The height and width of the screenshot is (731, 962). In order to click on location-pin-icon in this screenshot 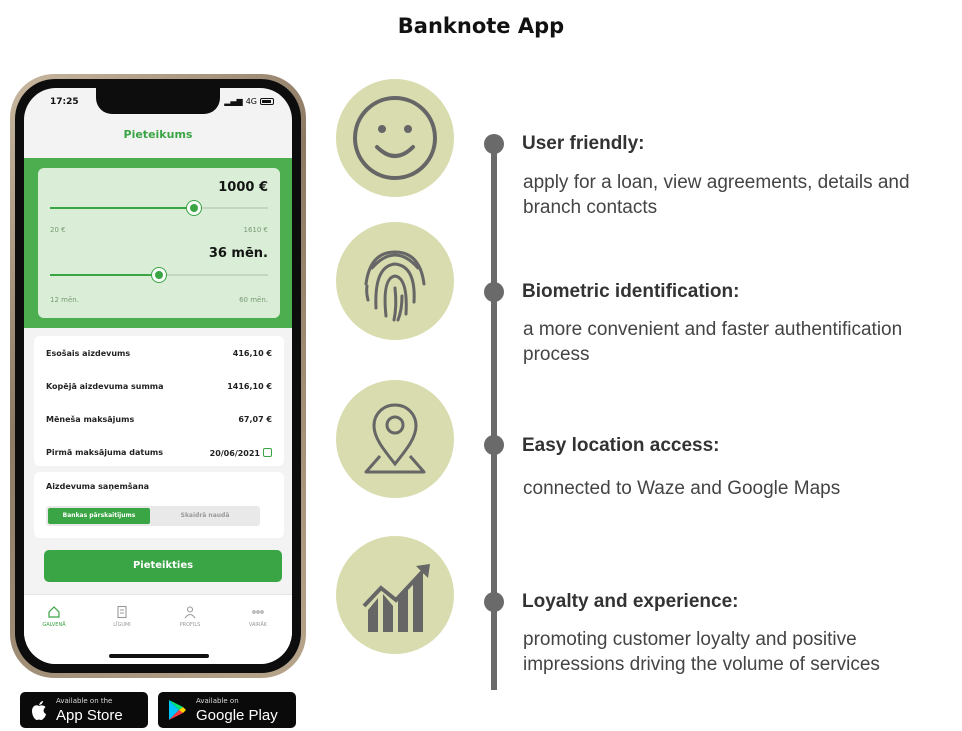, I will do `click(395, 438)`.